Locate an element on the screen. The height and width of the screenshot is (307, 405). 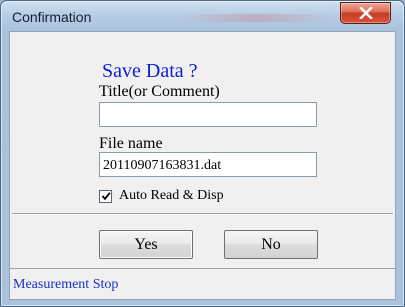
auto-read-option: Auto Read & Disp is located at coordinates (161, 196).